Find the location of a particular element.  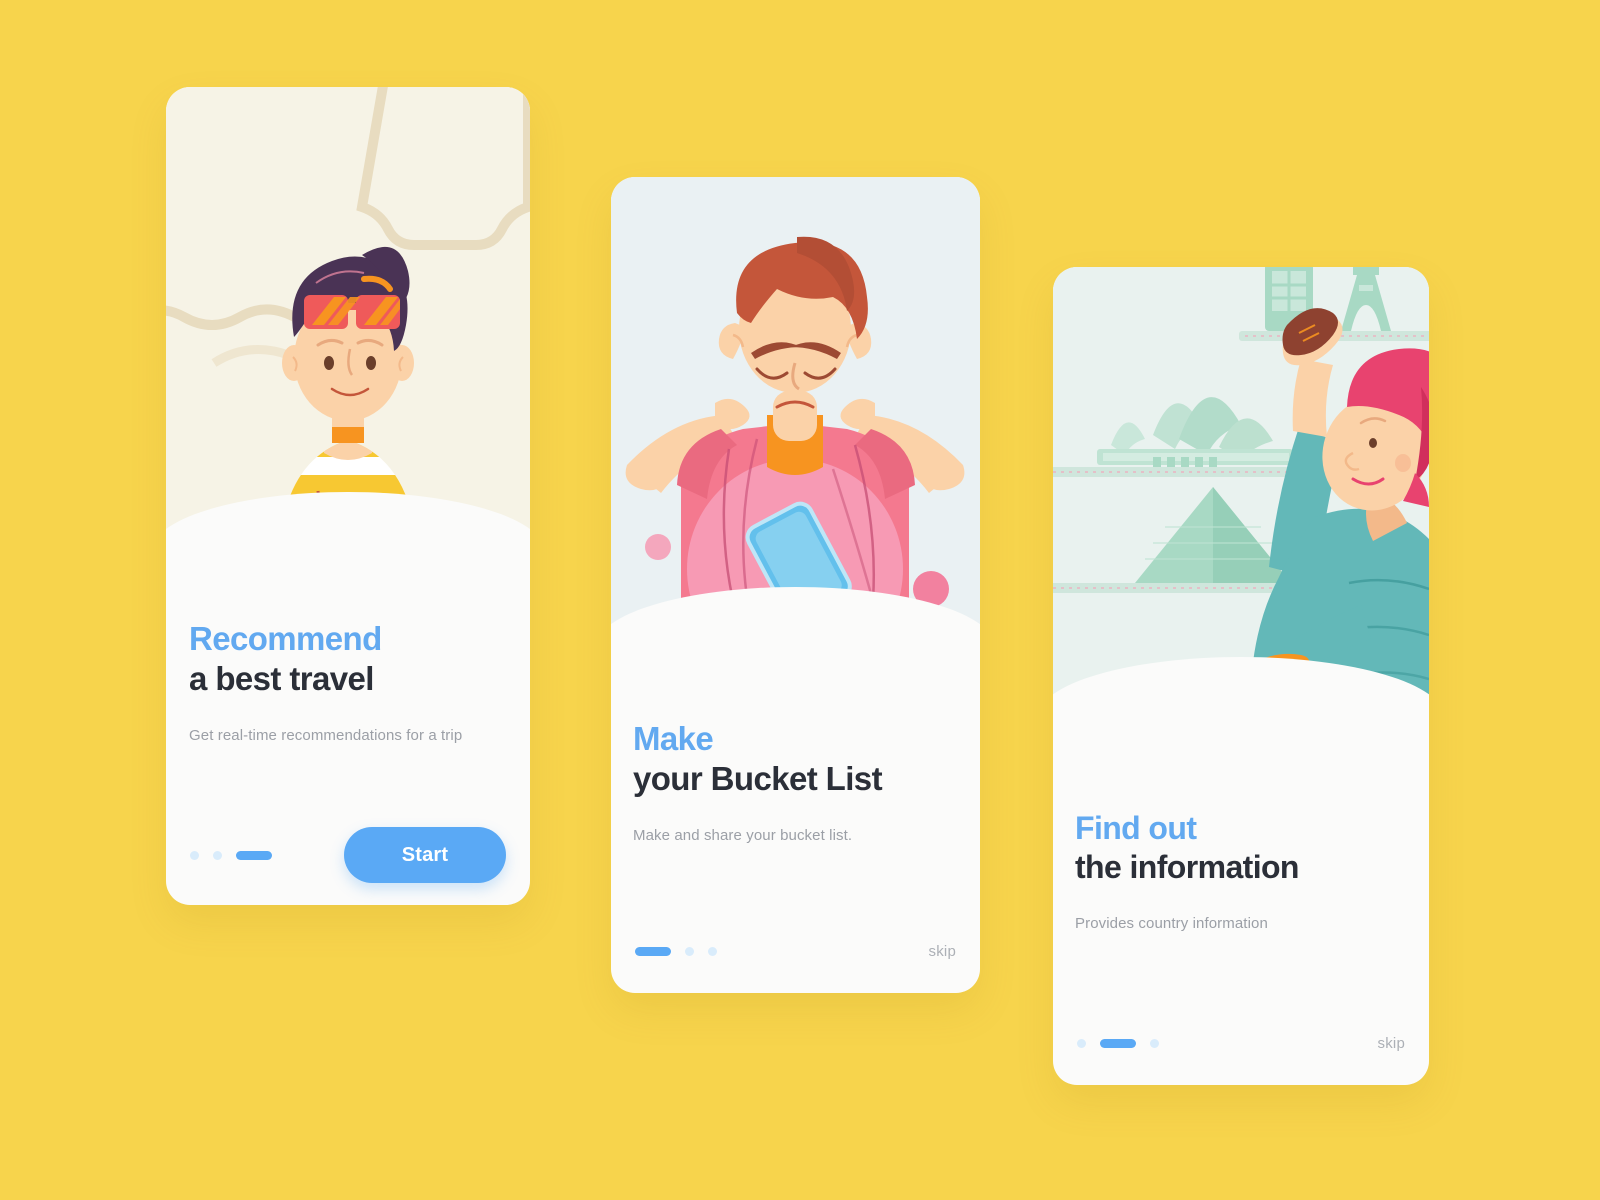

card-footer: Start is located at coordinates (348, 855).